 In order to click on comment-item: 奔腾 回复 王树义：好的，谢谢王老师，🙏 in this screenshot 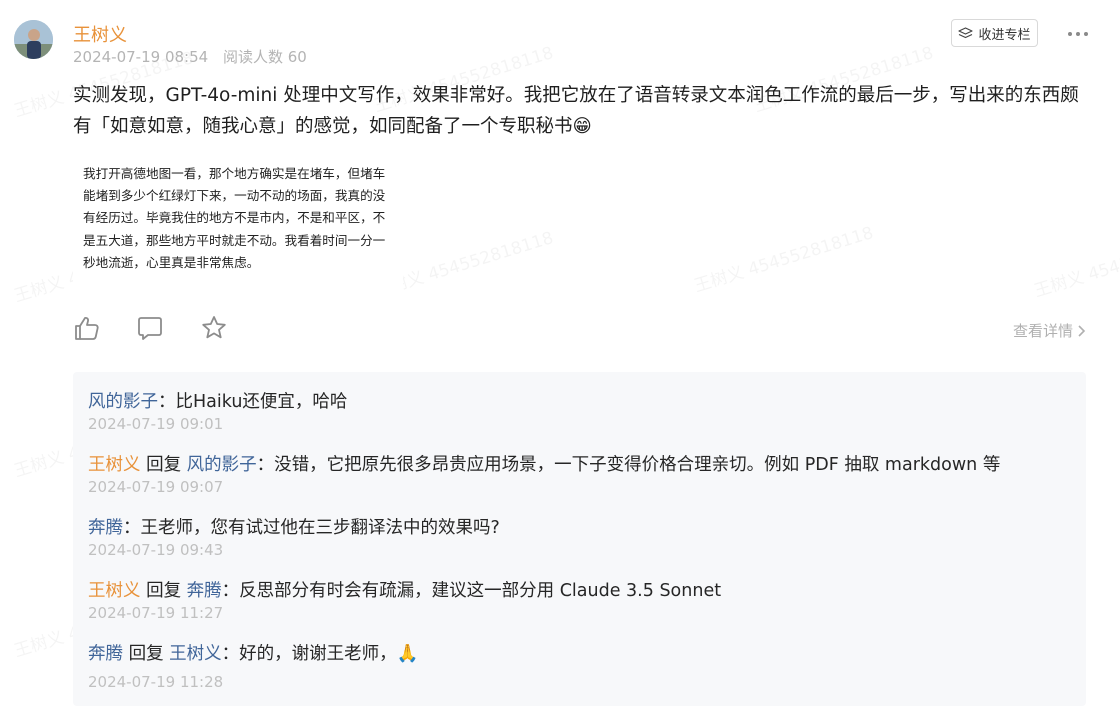, I will do `click(253, 652)`.